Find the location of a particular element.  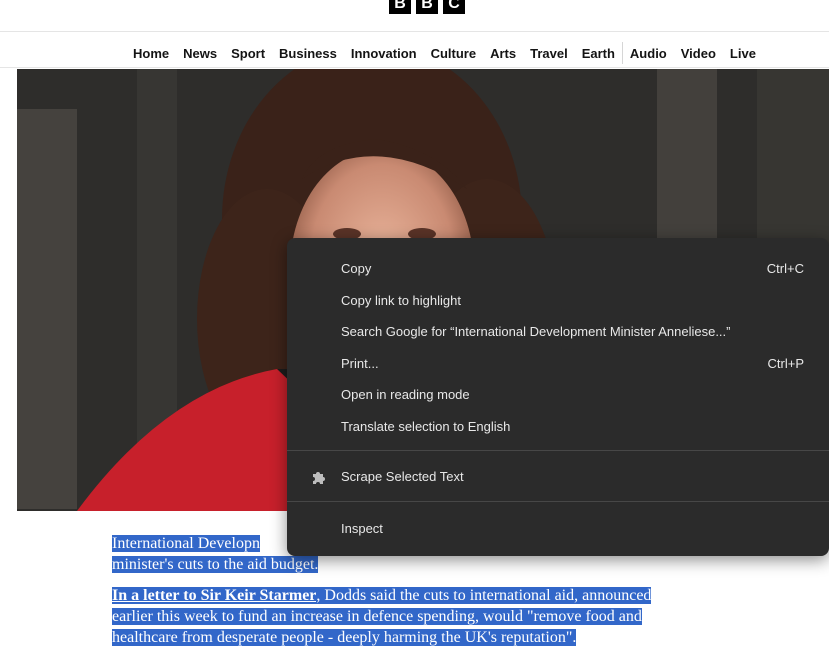

menu-item-label: Open in reading mode is located at coordinates (405, 394).